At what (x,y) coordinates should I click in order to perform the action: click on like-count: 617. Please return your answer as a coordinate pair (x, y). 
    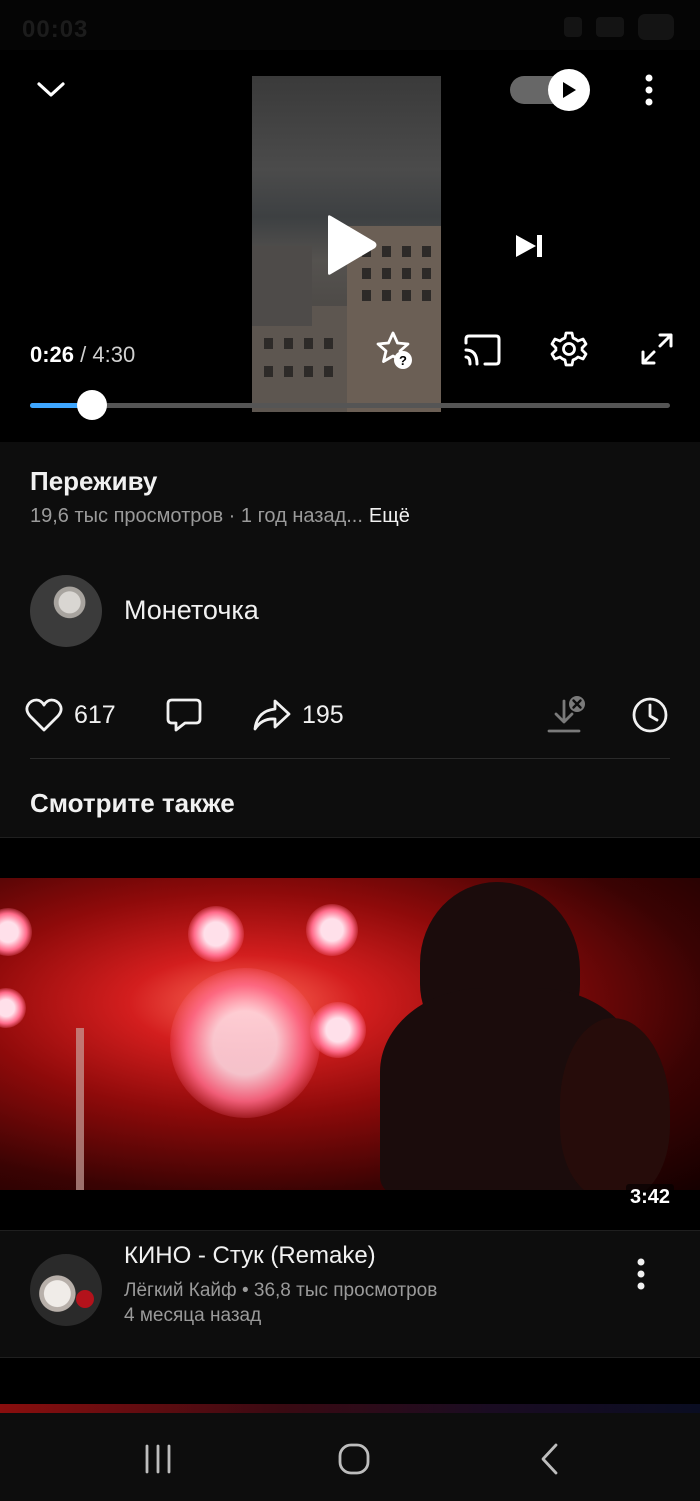
    Looking at the image, I should click on (95, 714).